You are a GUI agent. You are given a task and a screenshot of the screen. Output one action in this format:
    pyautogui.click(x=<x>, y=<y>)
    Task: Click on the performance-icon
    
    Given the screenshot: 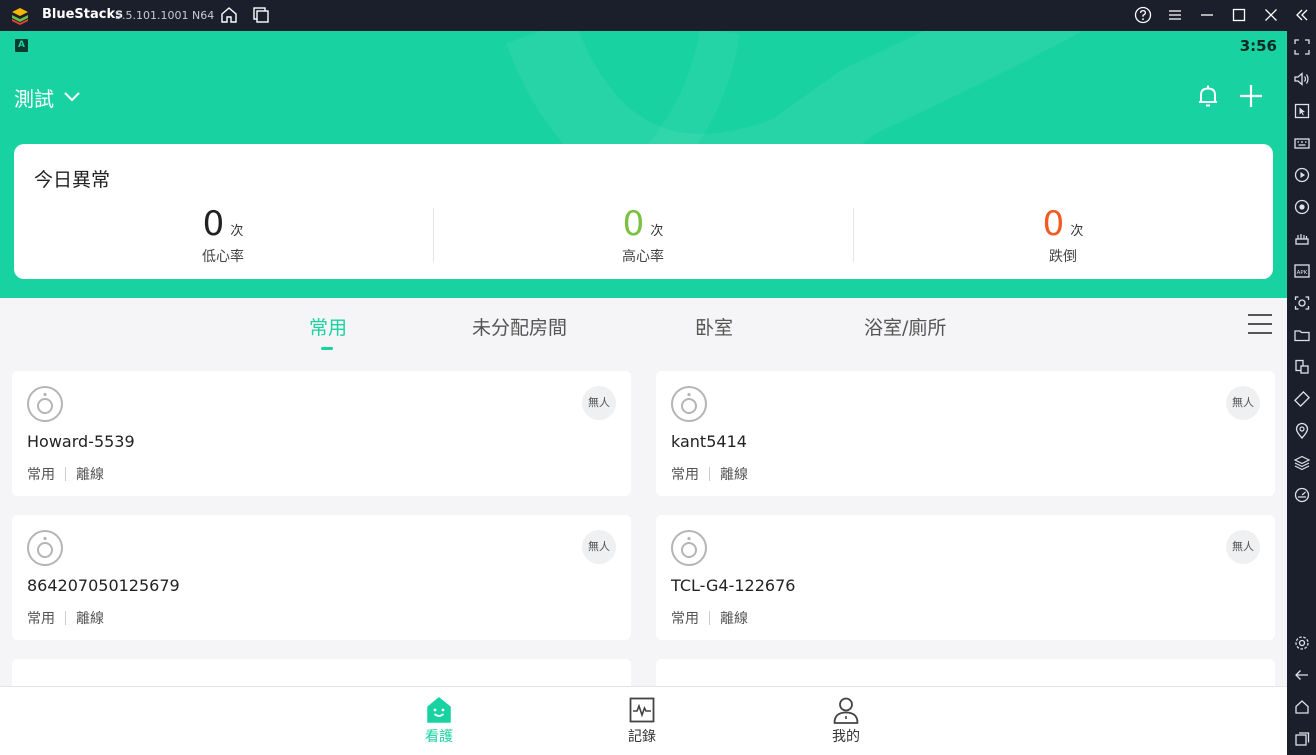 What is the action you would take?
    pyautogui.click(x=1302, y=239)
    